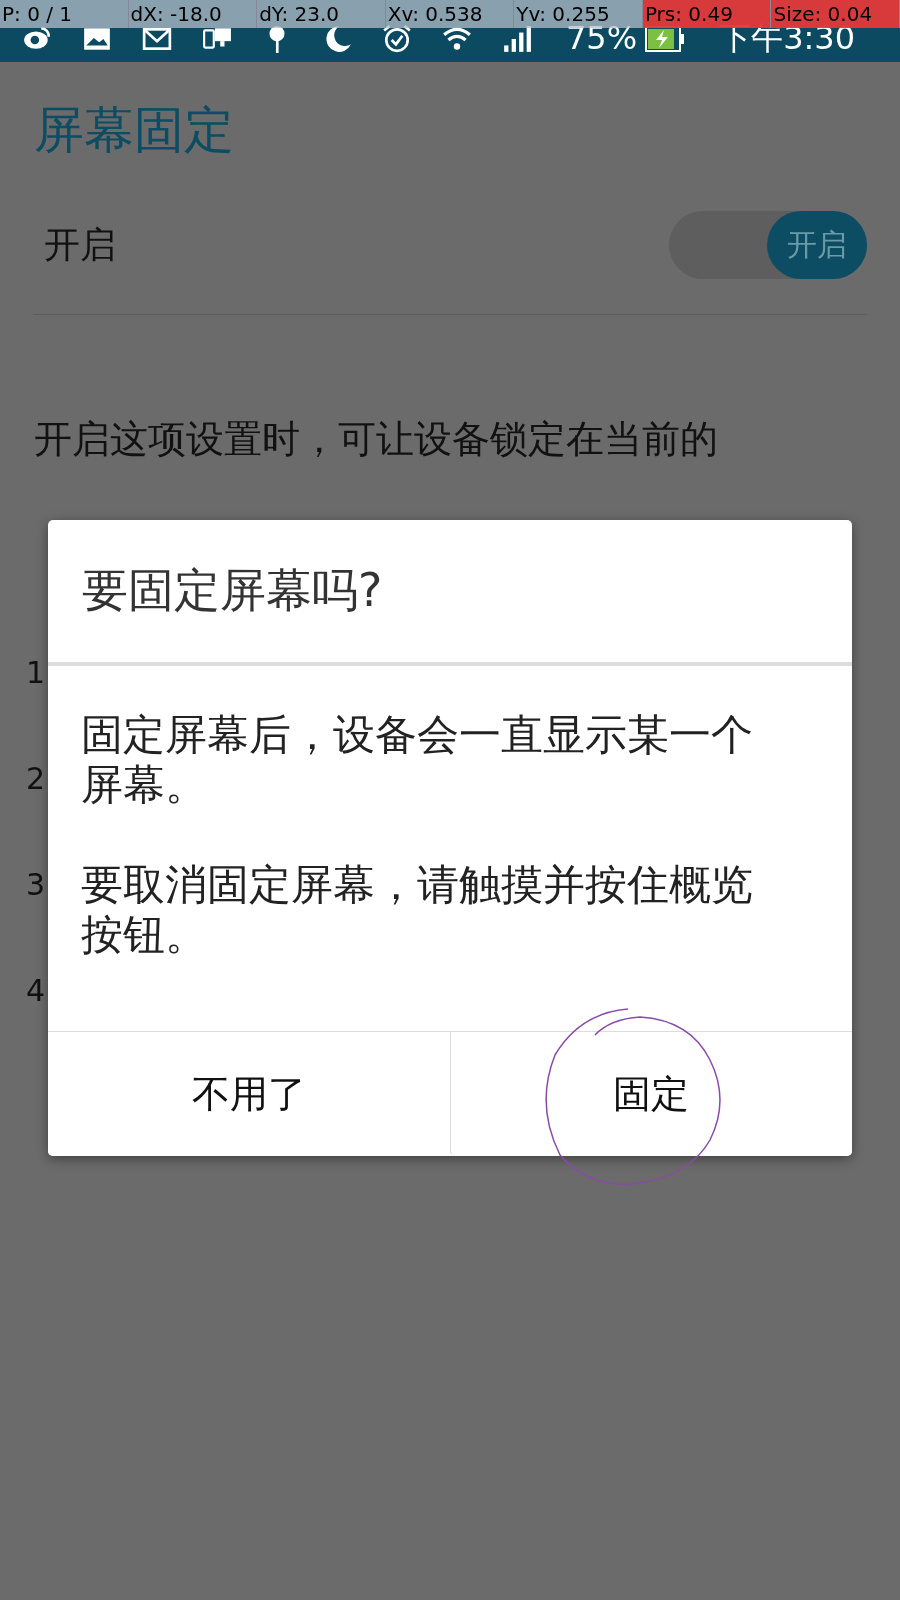  What do you see at coordinates (321, 14) in the screenshot?
I see `pointer-debug-value: dY: 23.0` at bounding box center [321, 14].